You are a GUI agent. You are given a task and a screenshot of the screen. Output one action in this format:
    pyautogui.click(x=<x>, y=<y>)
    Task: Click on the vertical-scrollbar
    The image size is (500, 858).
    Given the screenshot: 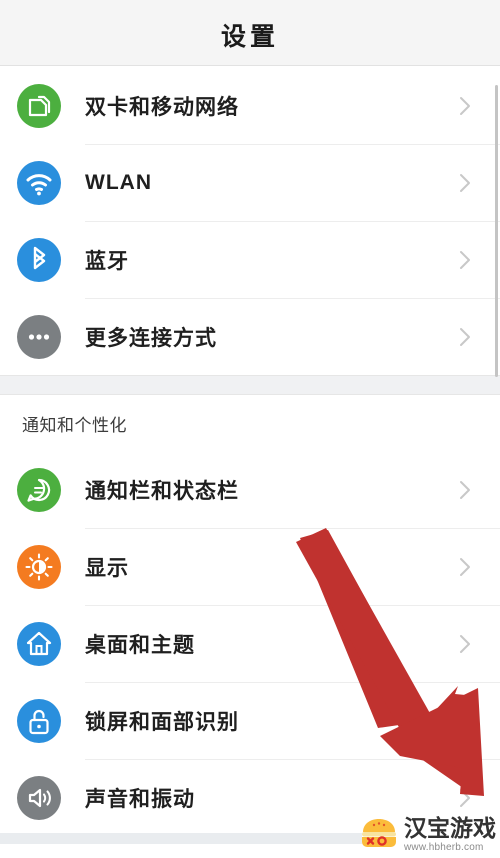 What is the action you would take?
    pyautogui.click(x=496, y=231)
    